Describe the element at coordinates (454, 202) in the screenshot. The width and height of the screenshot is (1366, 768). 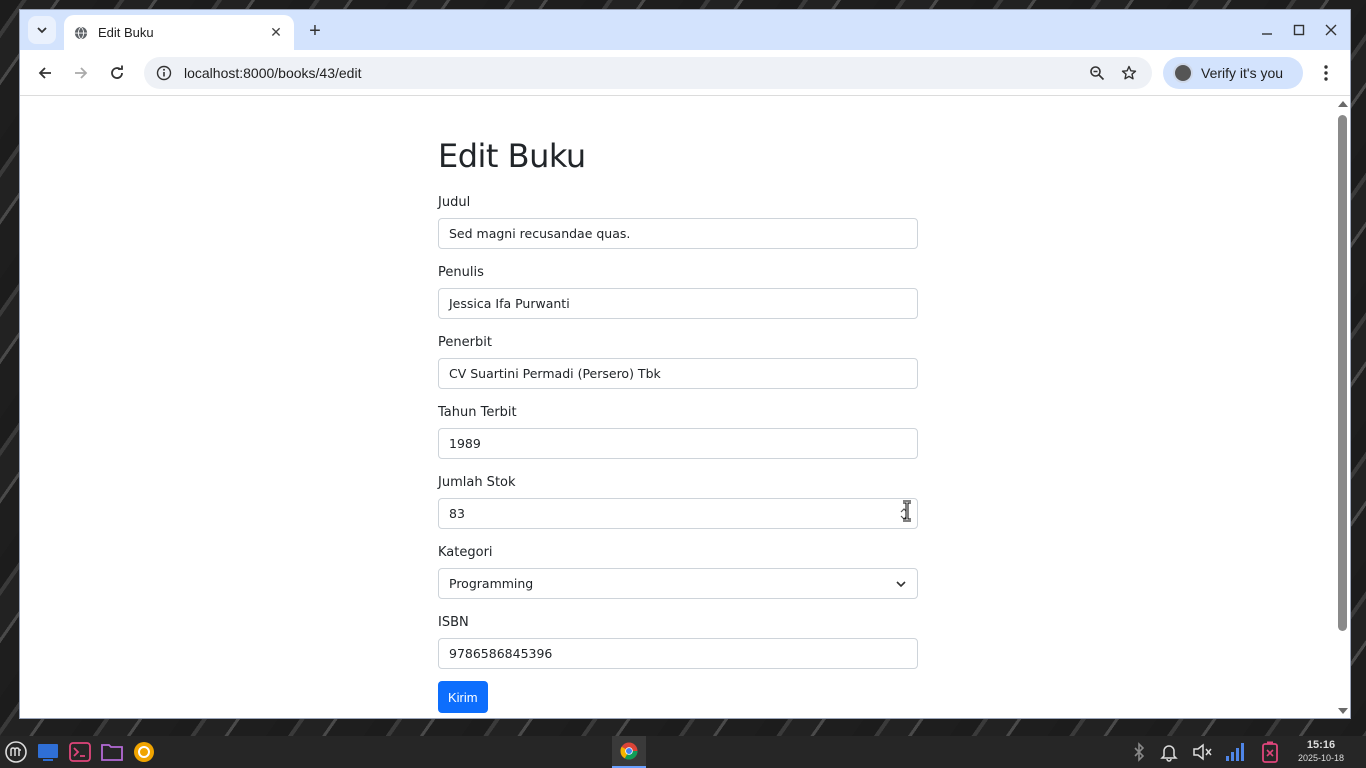
I see `judul-label: Judul` at that location.